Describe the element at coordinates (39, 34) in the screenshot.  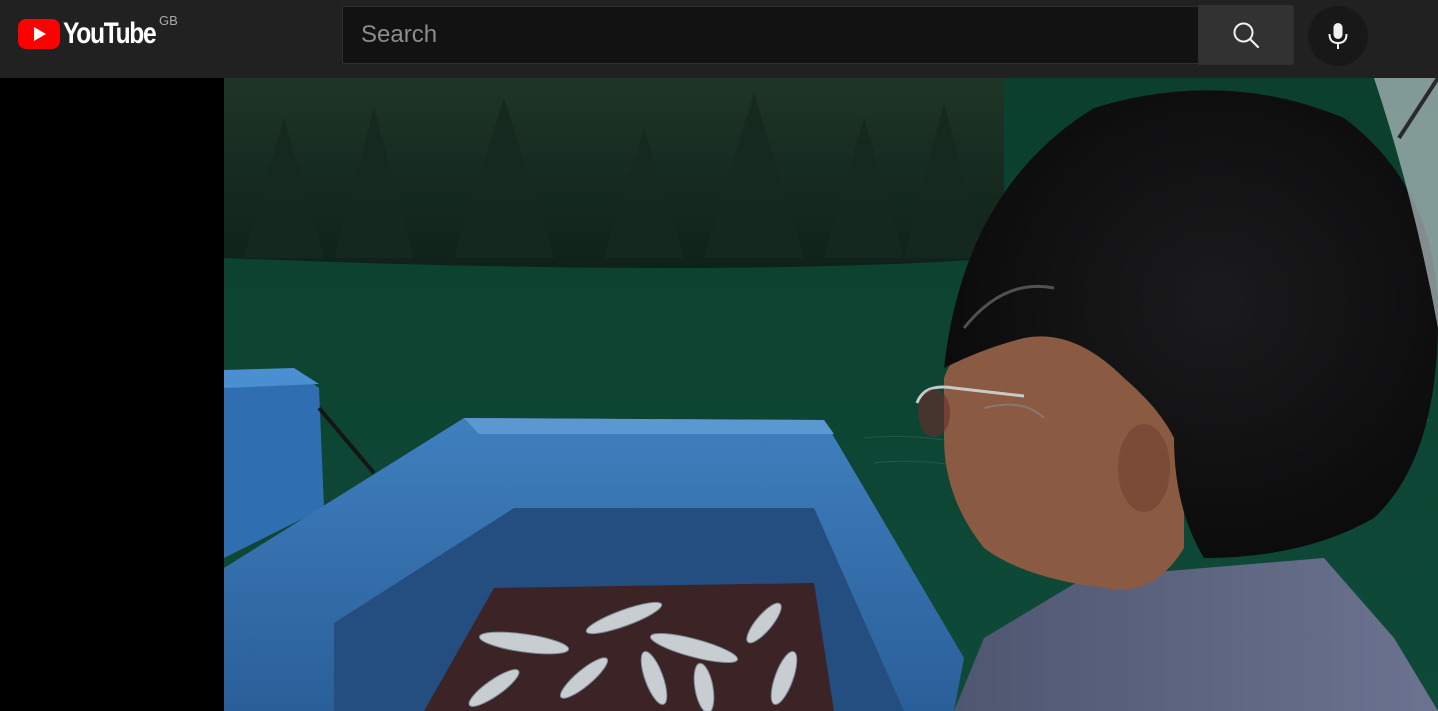
I see `youtube-play-icon` at that location.